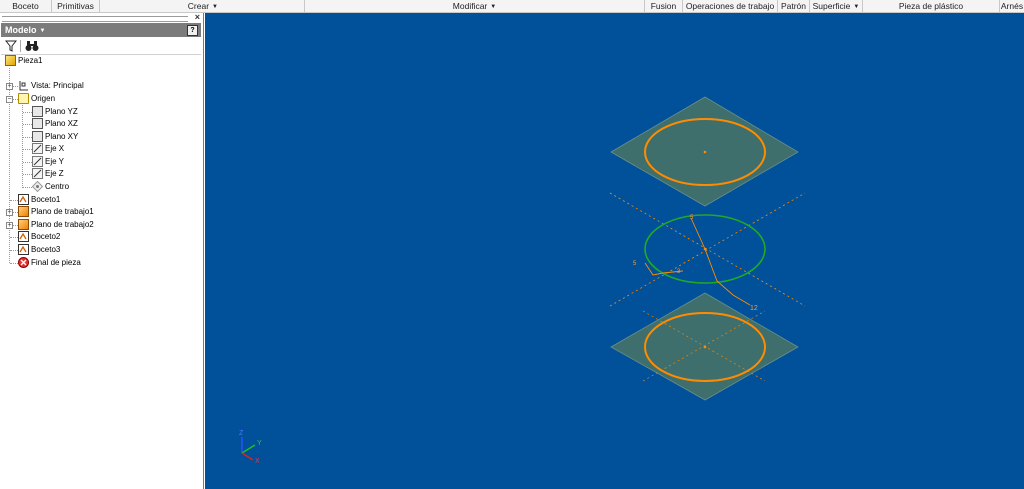 This screenshot has height=489, width=1024. Describe the element at coordinates (1012, 6) in the screenshot. I see `tab-arnes: Arnés` at that location.